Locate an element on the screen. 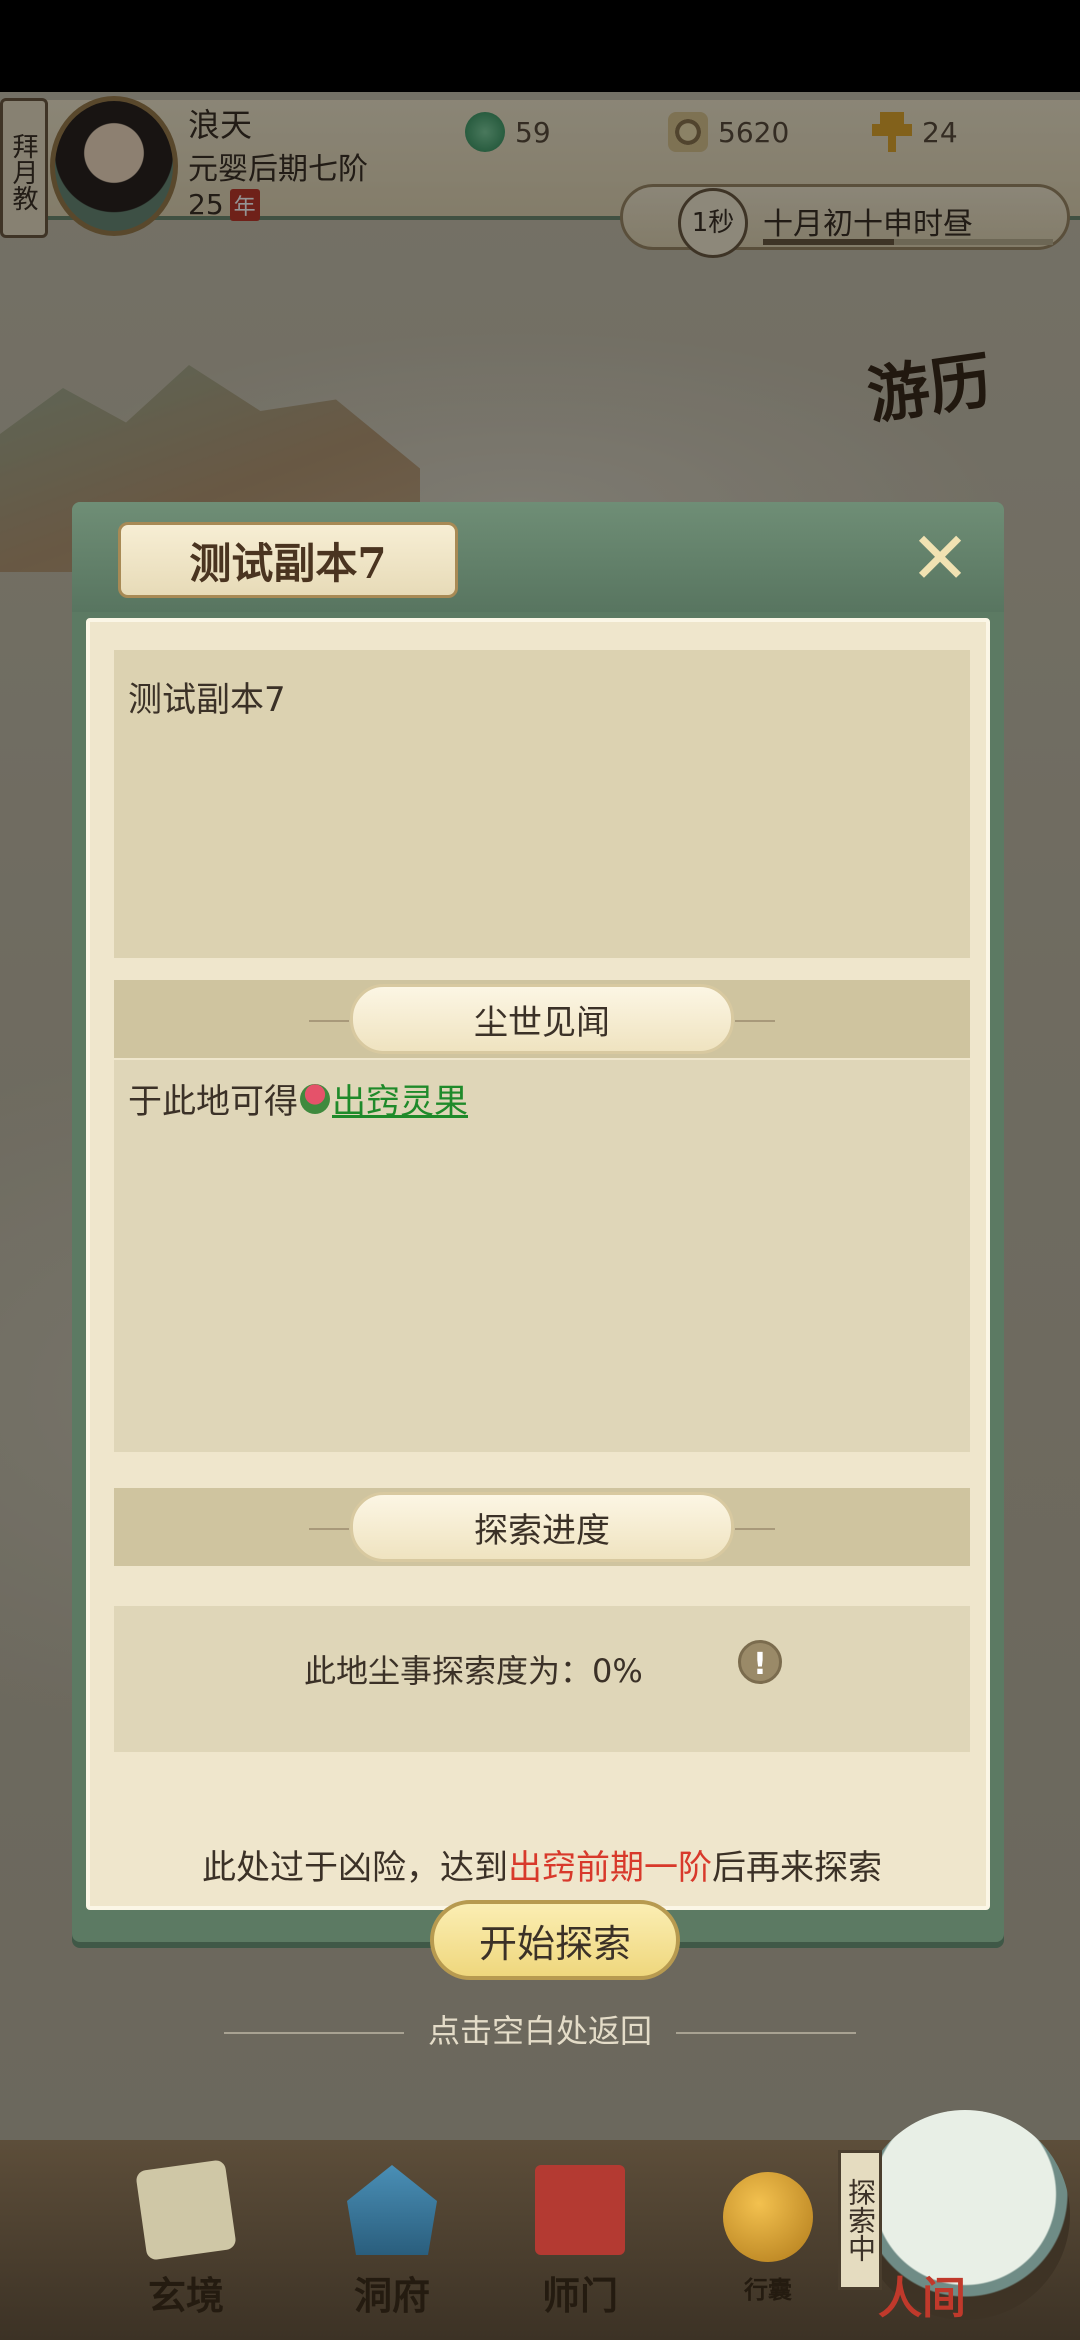 This screenshot has height=2340, width=1080. progress-section-title: 探索进度 is located at coordinates (542, 1527).